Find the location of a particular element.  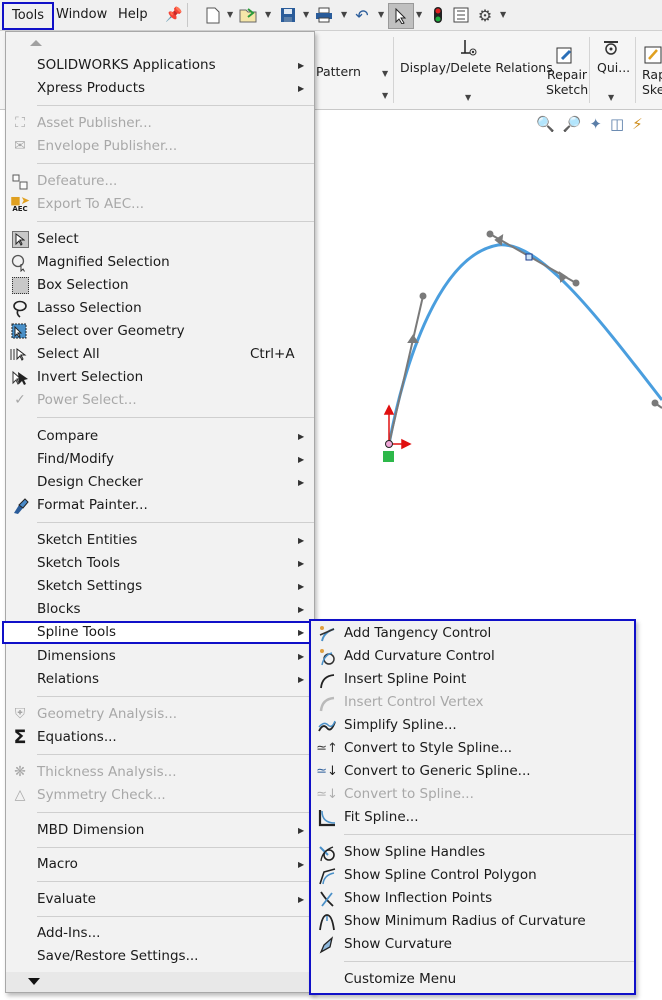

submenu-item-customize-menu: Customize Menu is located at coordinates (472, 979).